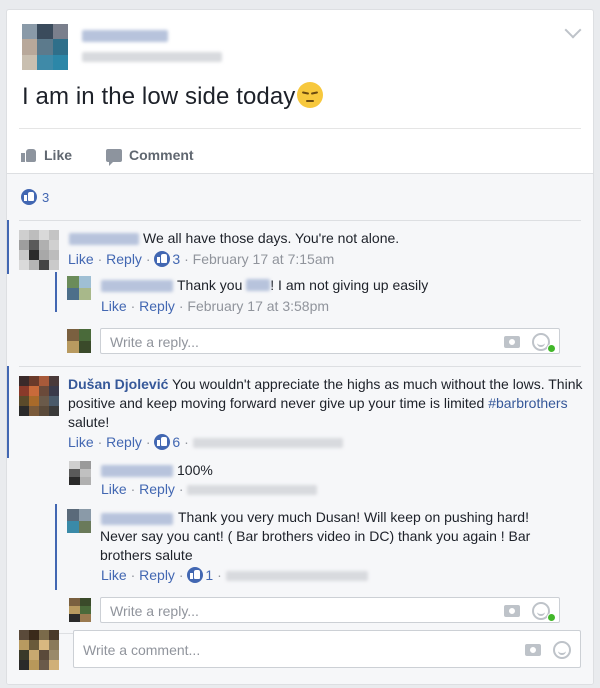 This screenshot has width=600, height=688. Describe the element at coordinates (118, 384) in the screenshot. I see `comment-author-name: Dušan Djolević` at that location.